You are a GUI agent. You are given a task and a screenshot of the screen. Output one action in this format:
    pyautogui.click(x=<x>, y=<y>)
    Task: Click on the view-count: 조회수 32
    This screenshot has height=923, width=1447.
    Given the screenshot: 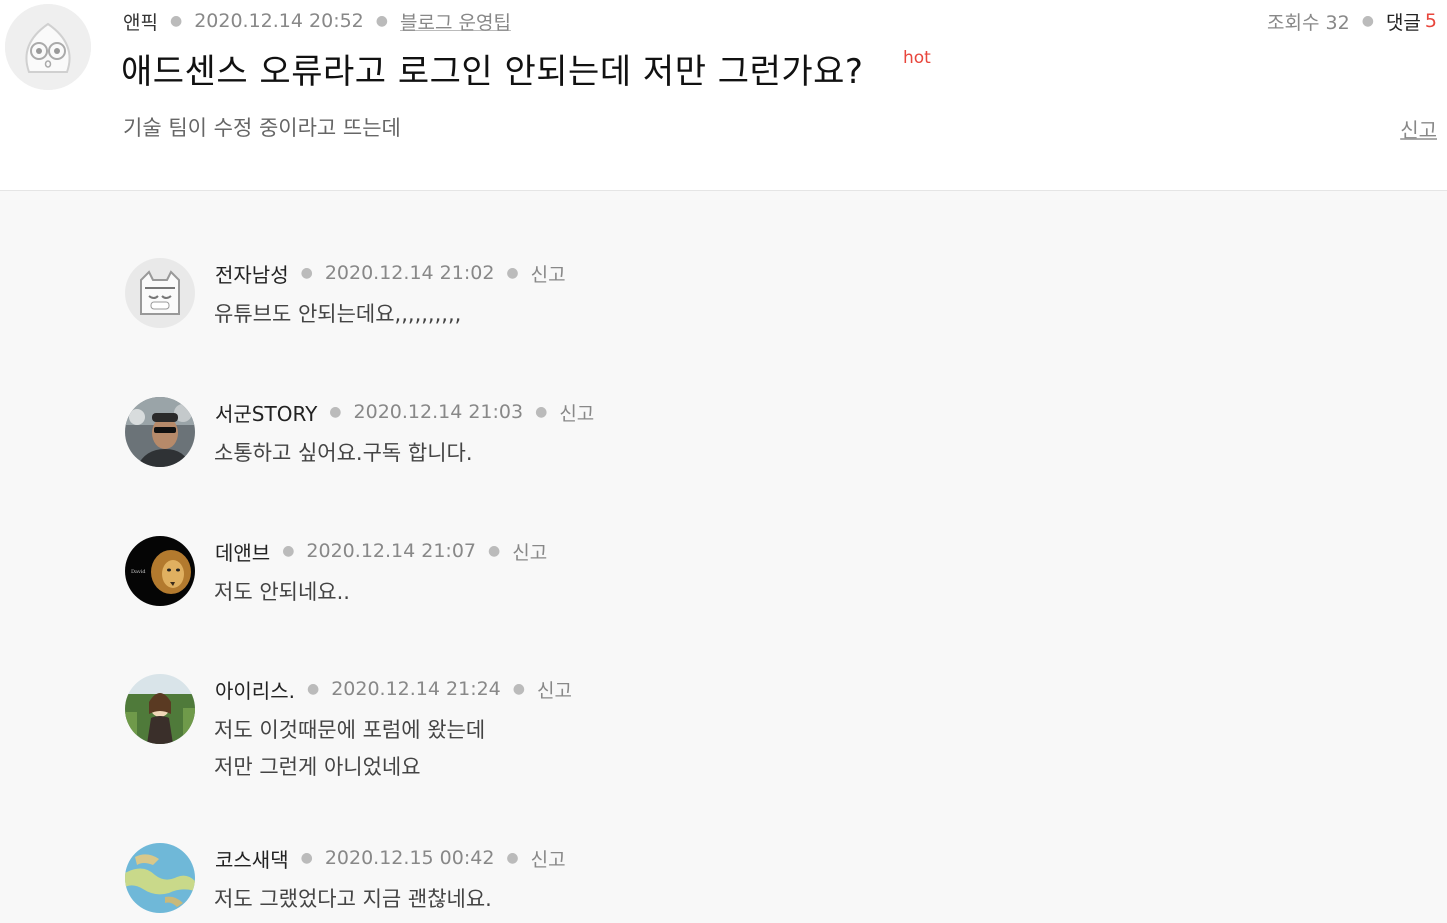 What is the action you would take?
    pyautogui.click(x=1308, y=22)
    